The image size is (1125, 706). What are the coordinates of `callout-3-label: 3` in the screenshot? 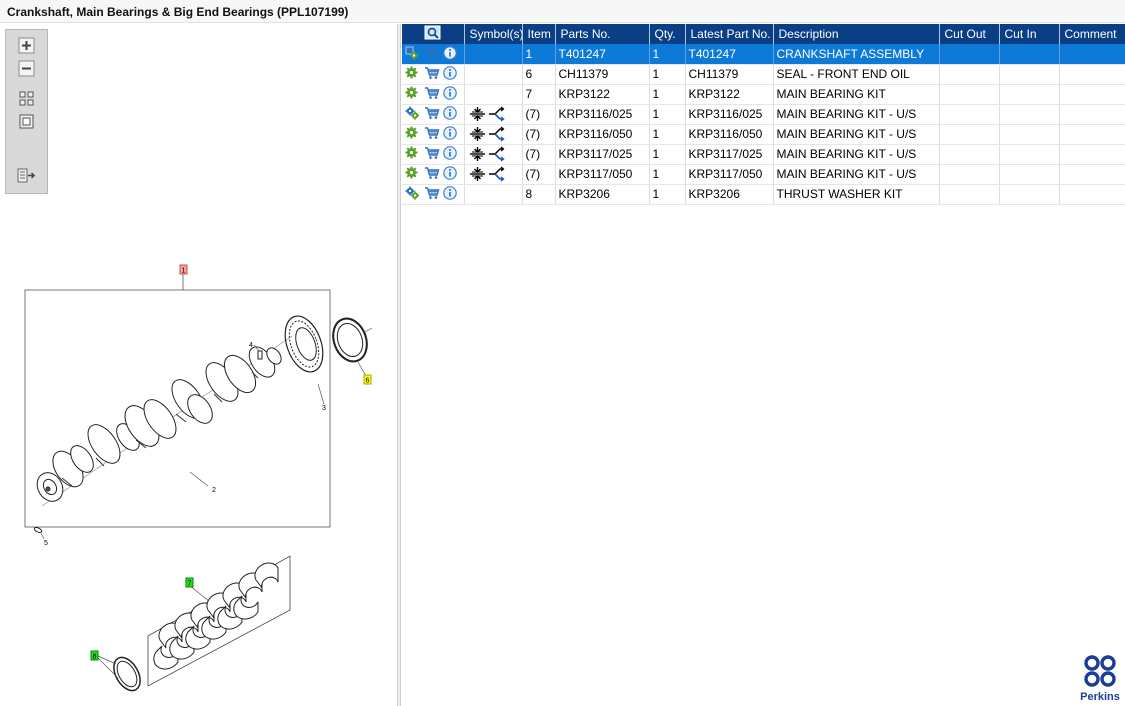 It's located at (324, 408).